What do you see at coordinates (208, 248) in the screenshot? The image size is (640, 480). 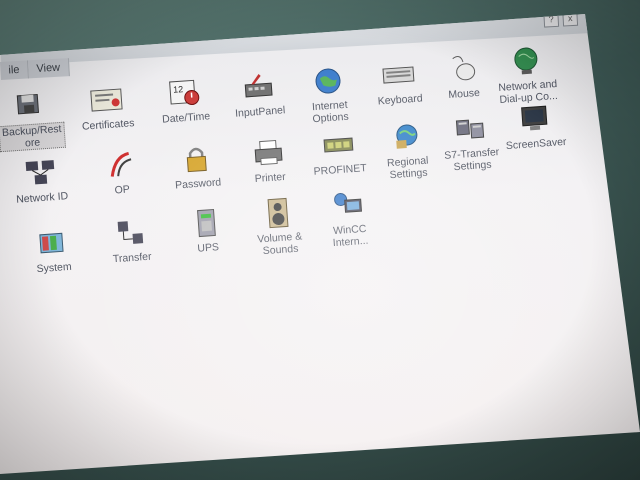 I see `item-label: UPS` at bounding box center [208, 248].